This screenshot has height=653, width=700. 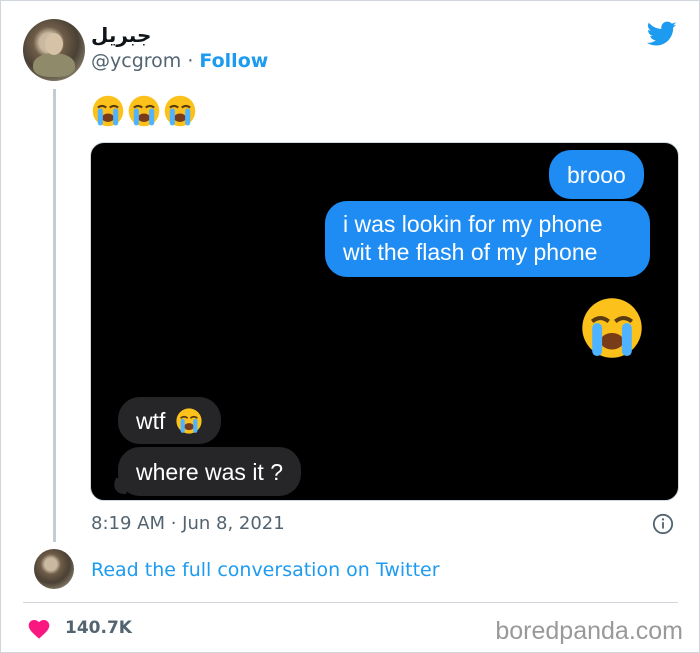 I want to click on avatar-face, so click(x=54, y=44).